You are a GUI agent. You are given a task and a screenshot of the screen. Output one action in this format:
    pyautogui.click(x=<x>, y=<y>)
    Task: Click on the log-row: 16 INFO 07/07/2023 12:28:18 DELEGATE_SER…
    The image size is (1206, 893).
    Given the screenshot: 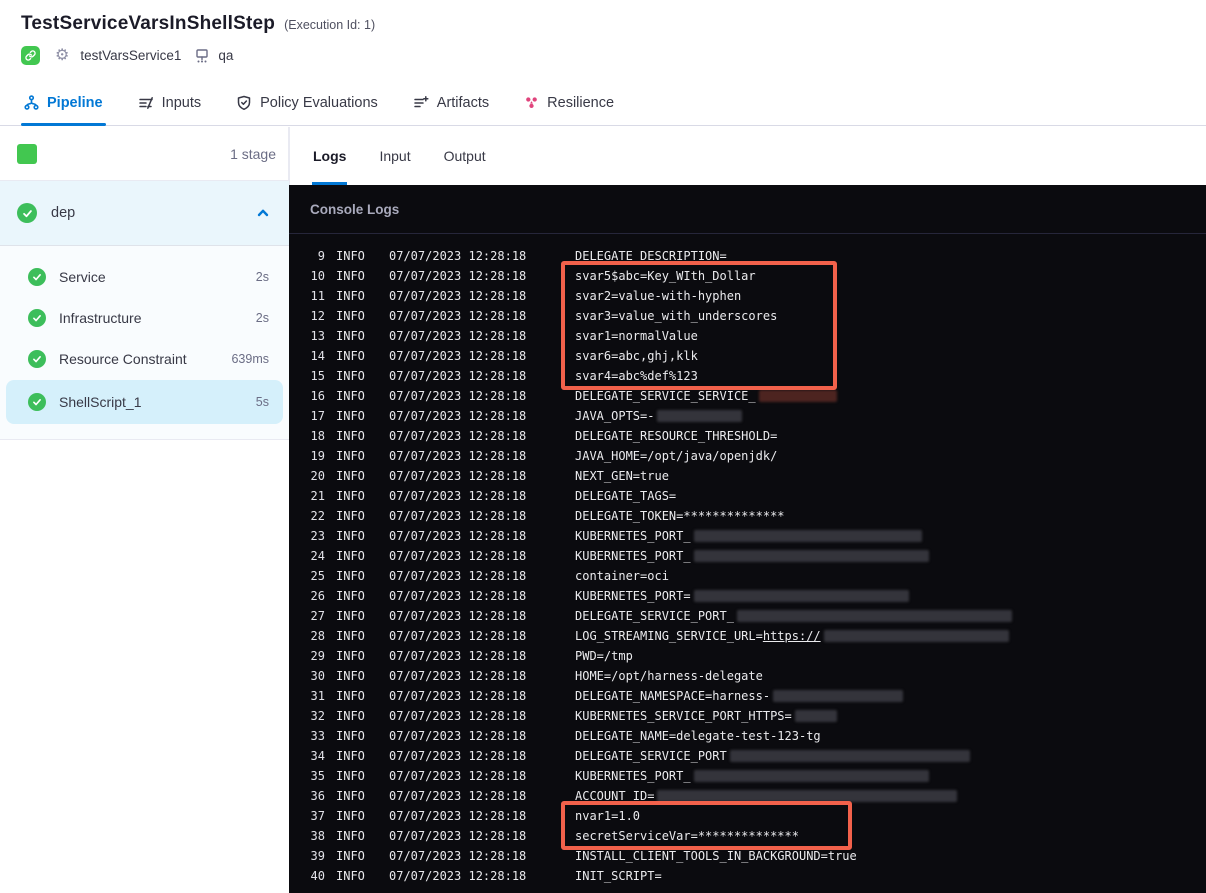 What is the action you would take?
    pyautogui.click(x=747, y=396)
    